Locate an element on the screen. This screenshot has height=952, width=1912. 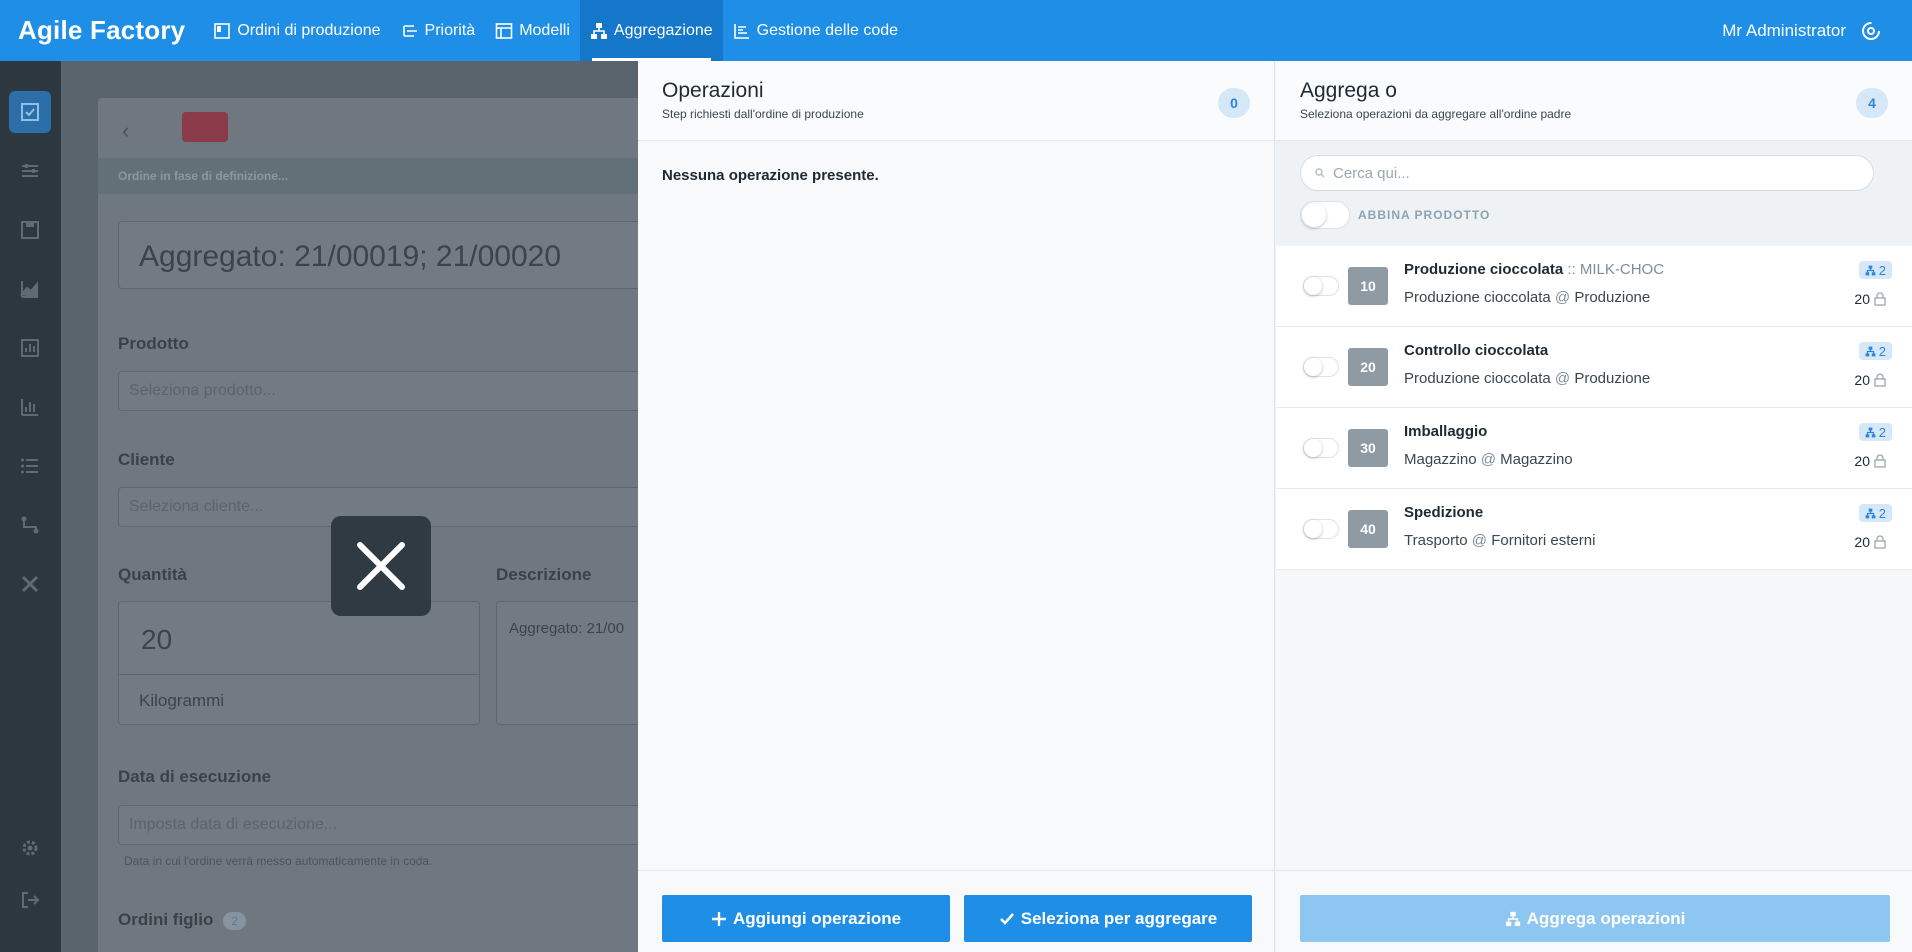
nav-item-templates: Modelli is located at coordinates (532, 30).